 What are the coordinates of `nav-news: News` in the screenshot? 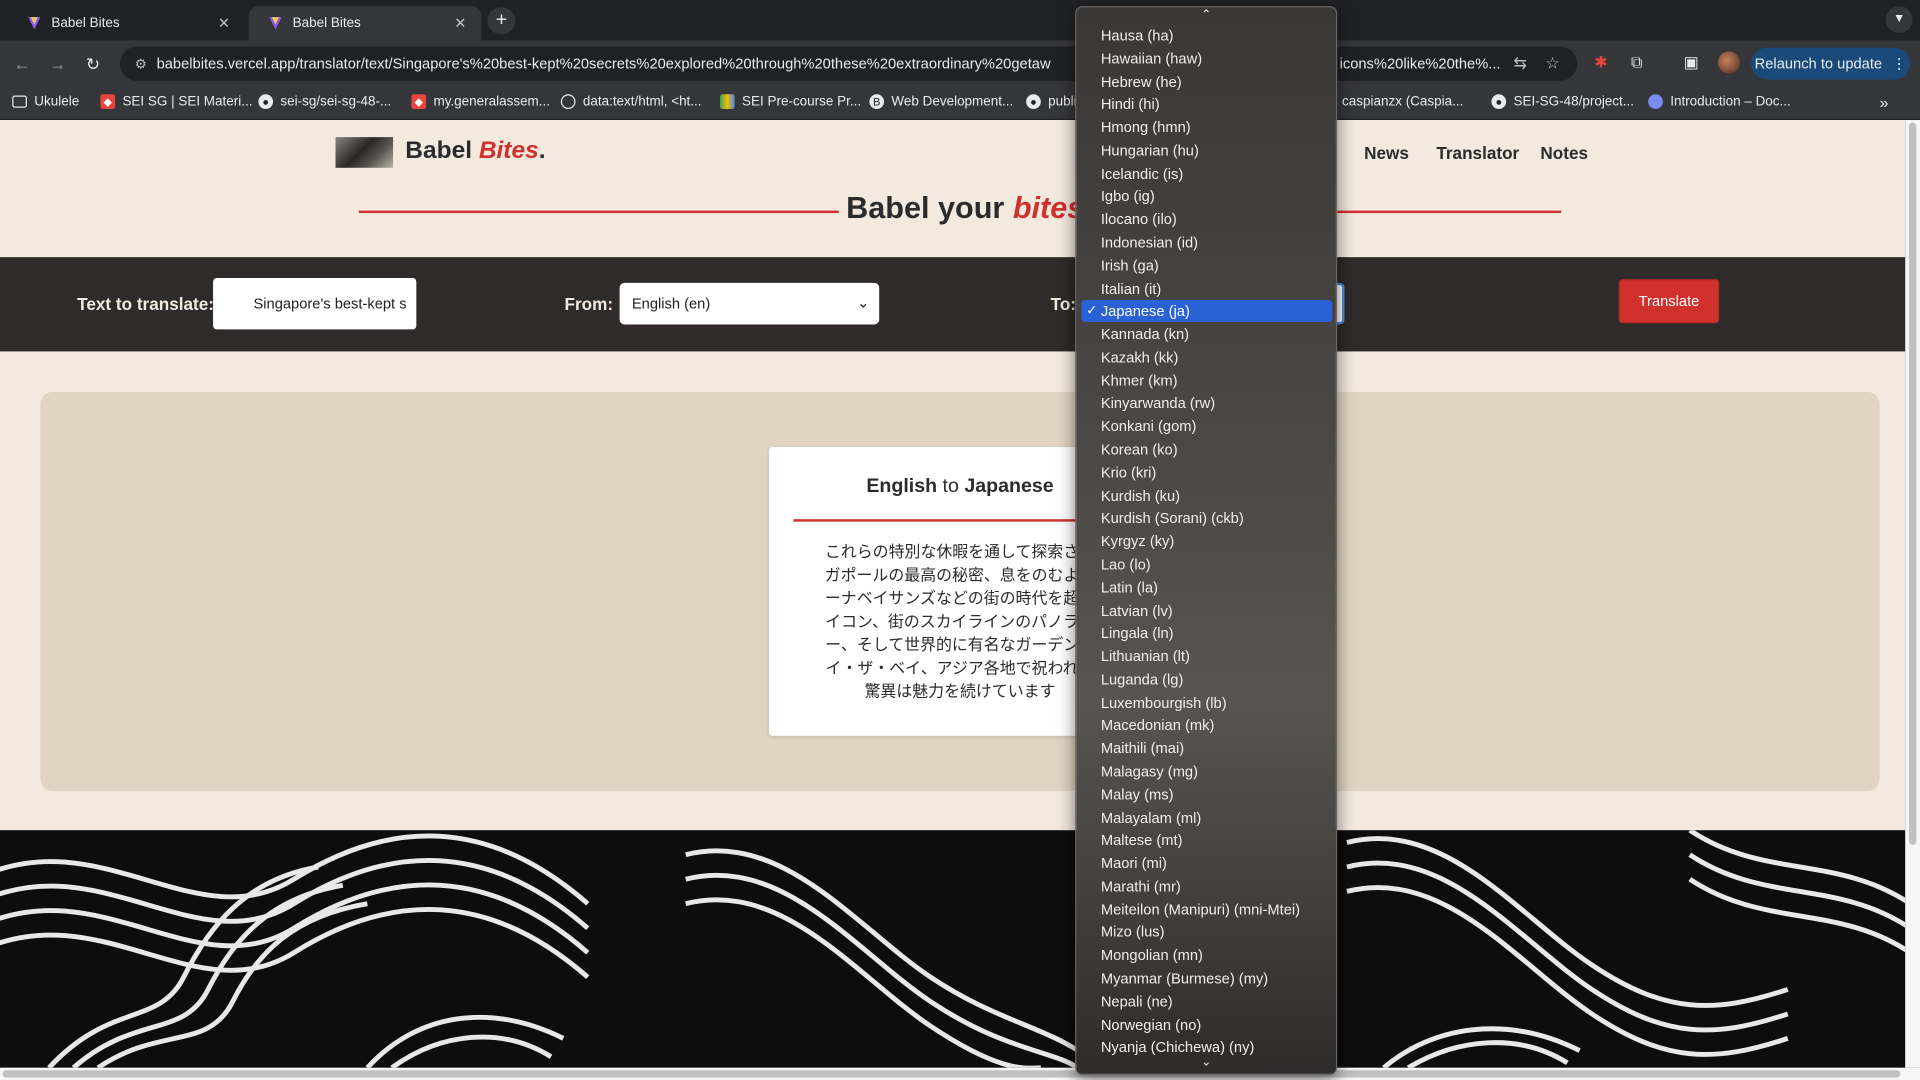 It's located at (1386, 153).